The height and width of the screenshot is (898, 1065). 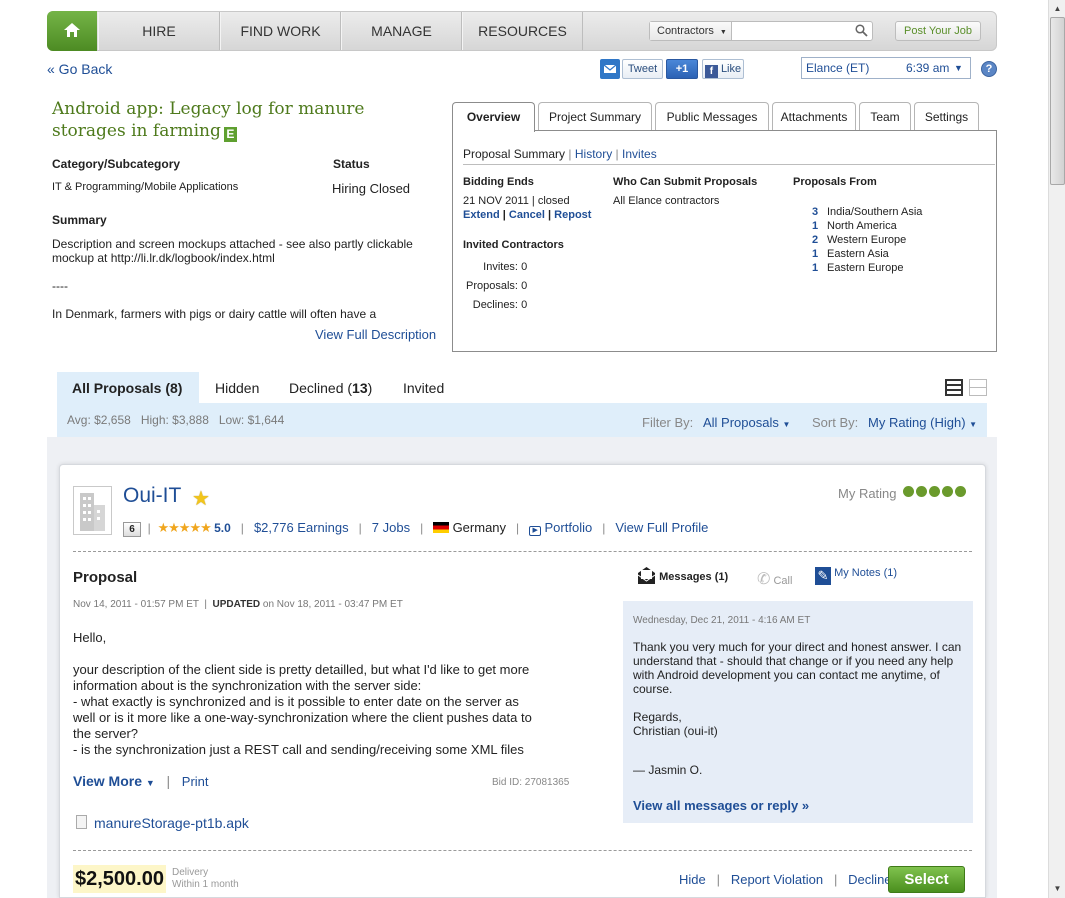 What do you see at coordinates (861, 30) in the screenshot?
I see `search-icon` at bounding box center [861, 30].